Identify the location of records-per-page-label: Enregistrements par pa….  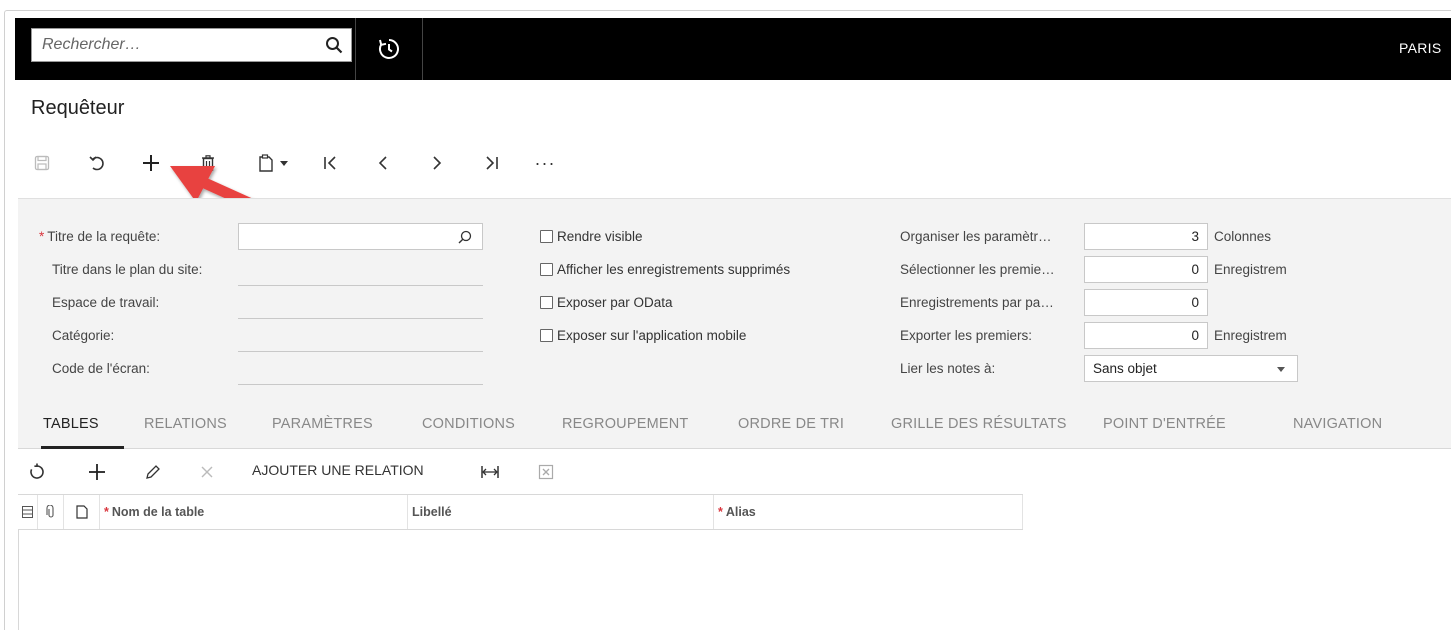
(977, 302).